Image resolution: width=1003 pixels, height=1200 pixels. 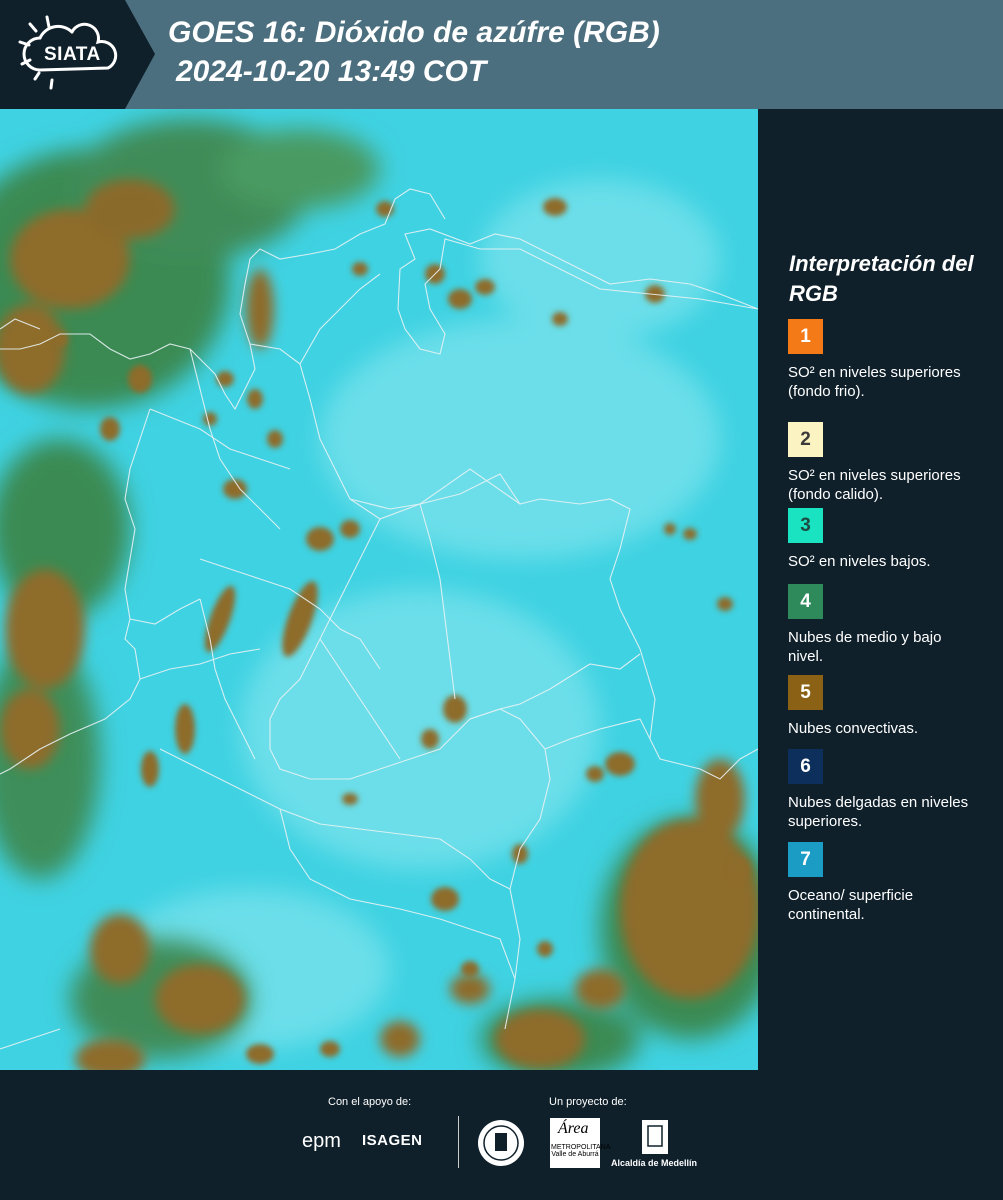 I want to click on support-label: Con el apoyo de:, so click(x=370, y=1102).